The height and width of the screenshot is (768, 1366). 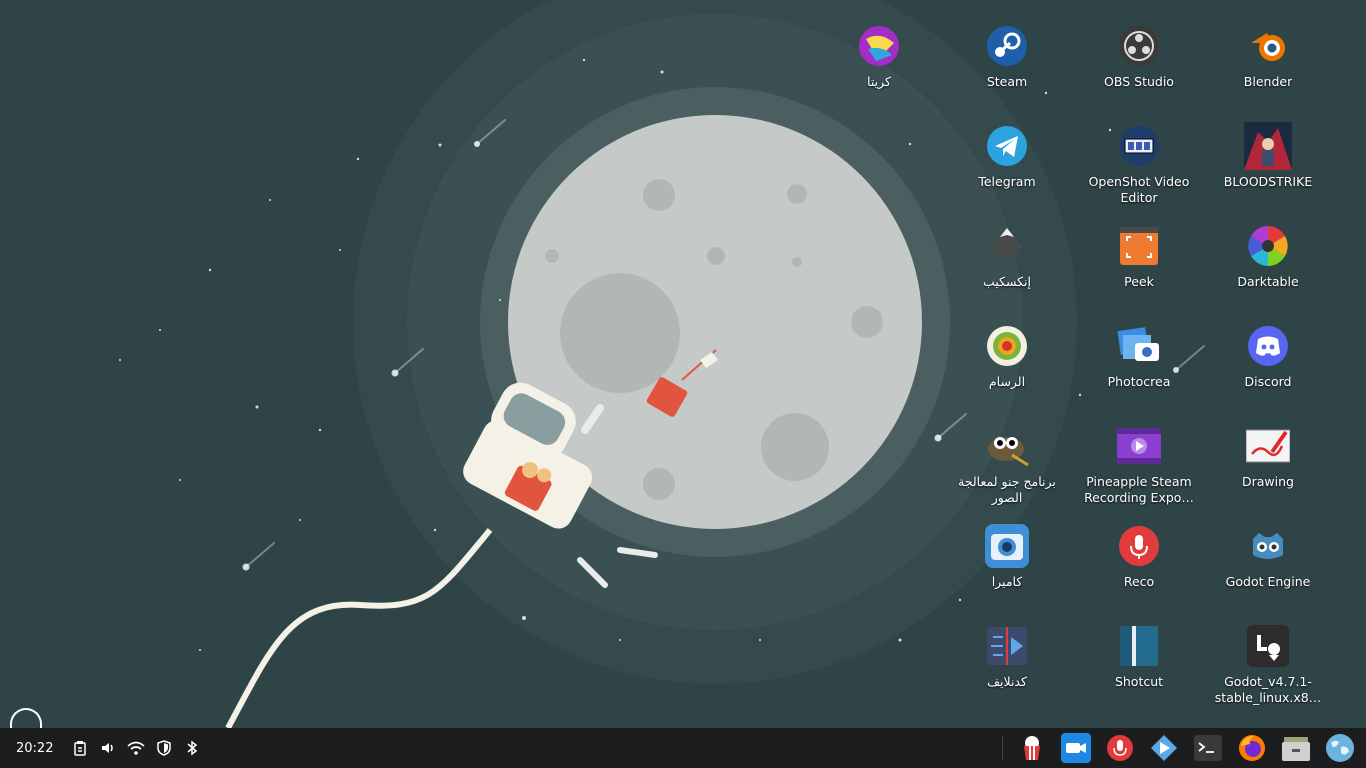 I want to click on desktop-icon-label: كدنلايف, so click(x=1007, y=681).